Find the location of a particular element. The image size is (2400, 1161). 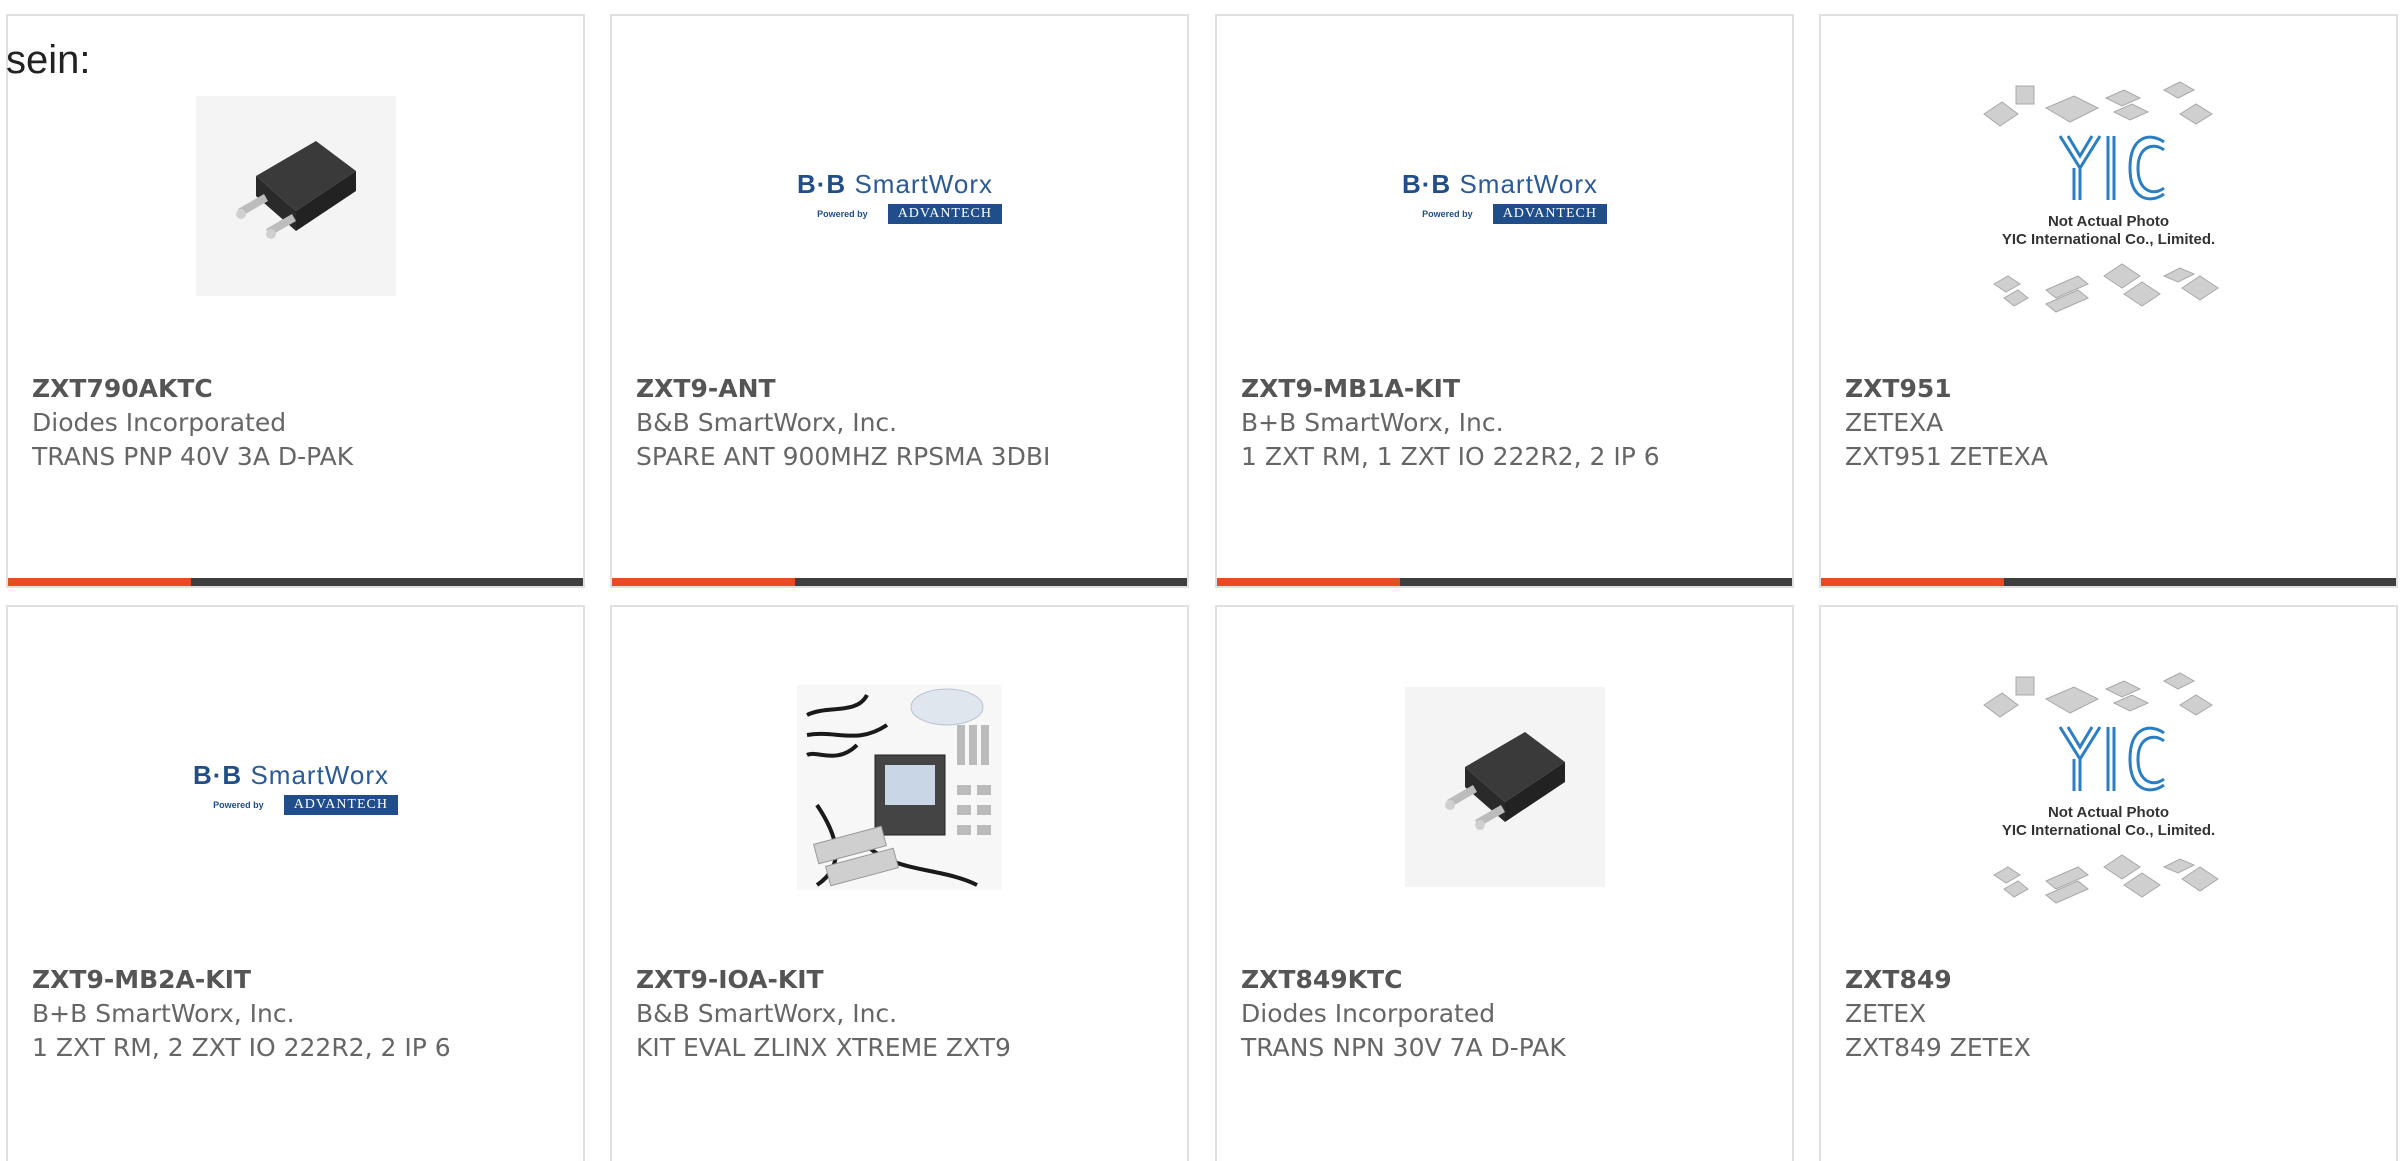

part-number: ZXT849KTC is located at coordinates (1504, 980).